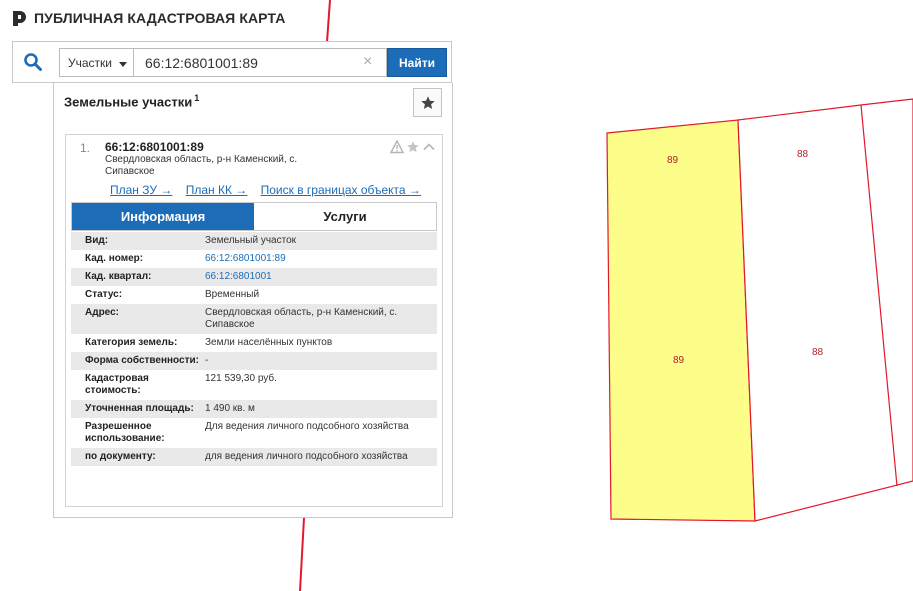  What do you see at coordinates (118, 276) in the screenshot?
I see `row-key: Кад. квартал:` at bounding box center [118, 276].